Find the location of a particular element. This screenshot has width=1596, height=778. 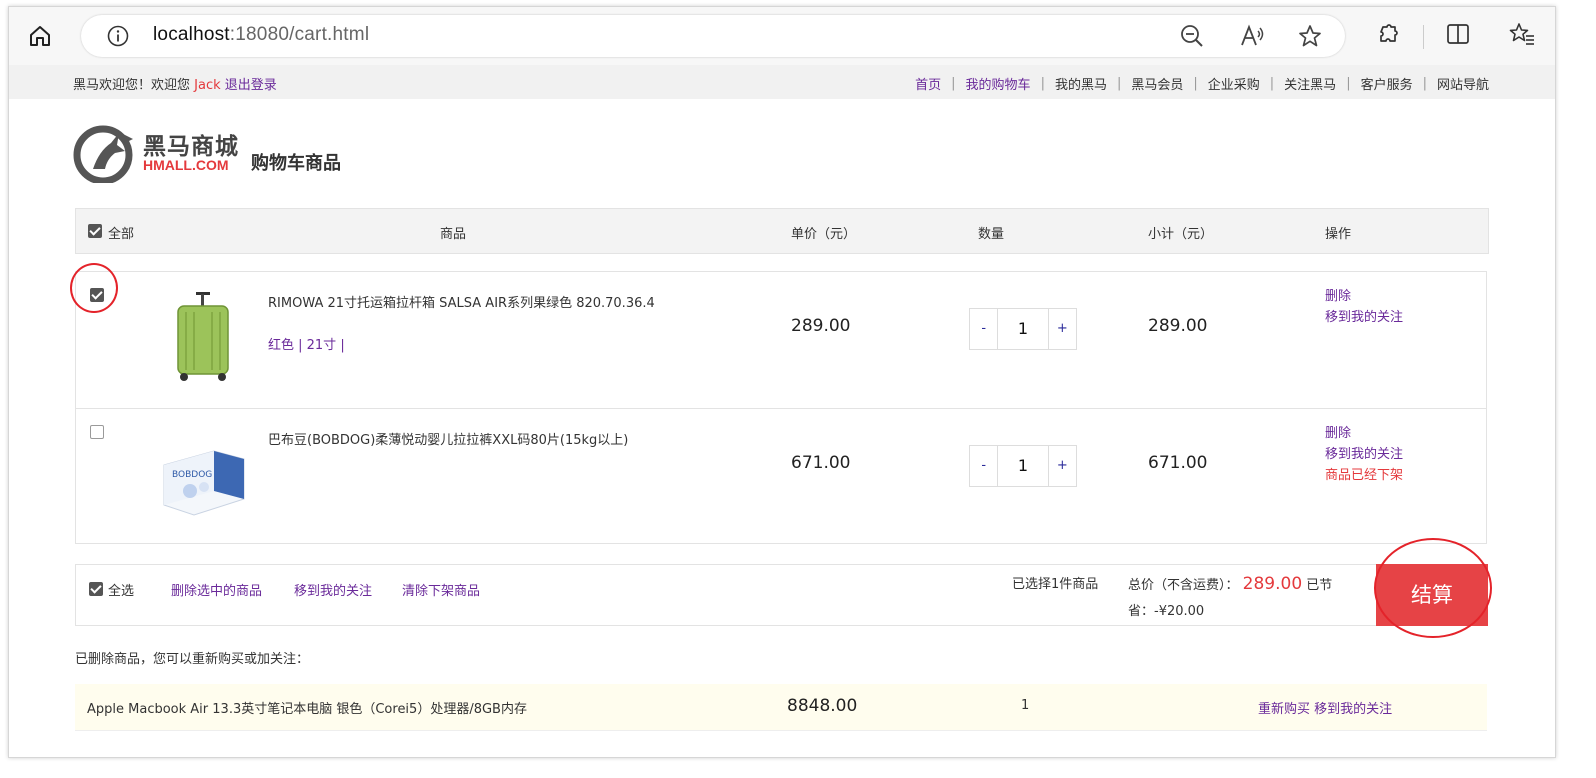

move-selected-to-follow-link: 移到我的关注 is located at coordinates (333, 589).